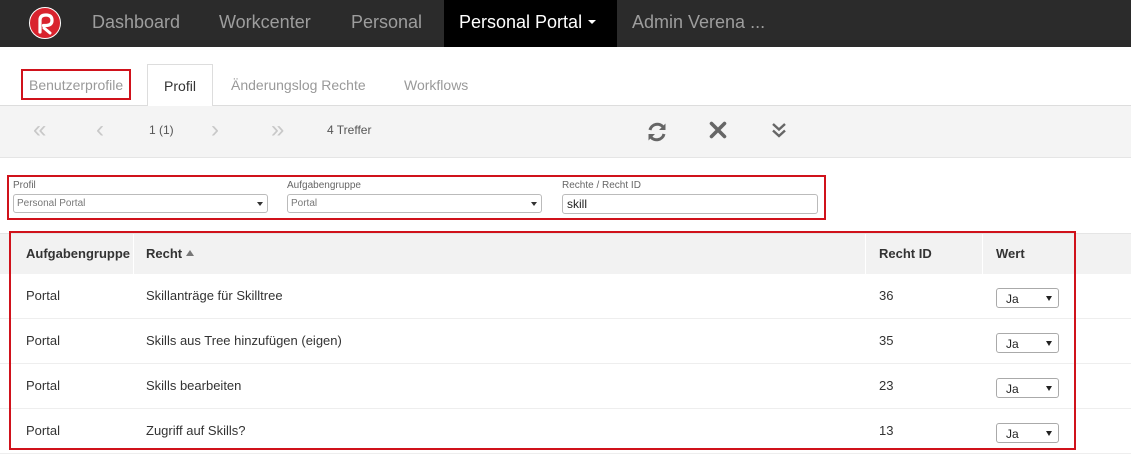  What do you see at coordinates (45, 23) in the screenshot?
I see `app-logo-icon` at bounding box center [45, 23].